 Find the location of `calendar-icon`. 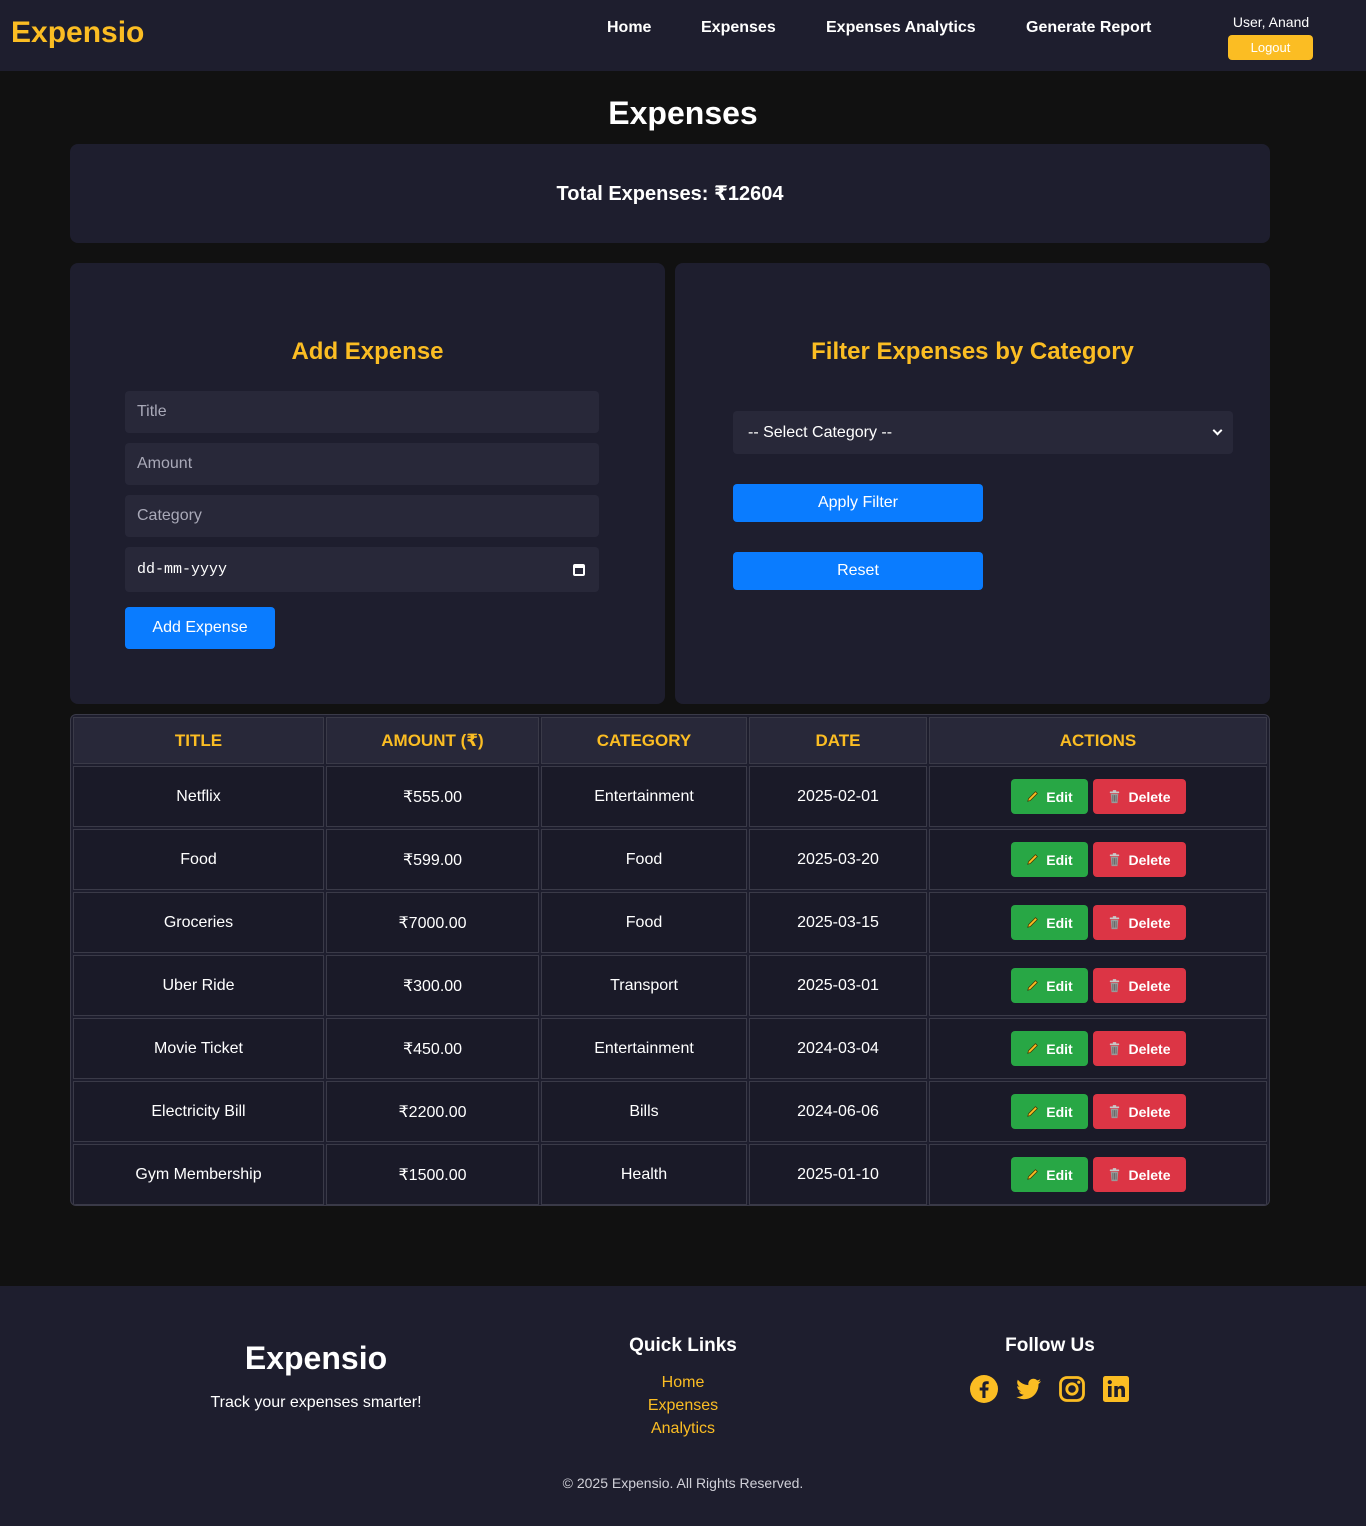

calendar-icon is located at coordinates (579, 569).